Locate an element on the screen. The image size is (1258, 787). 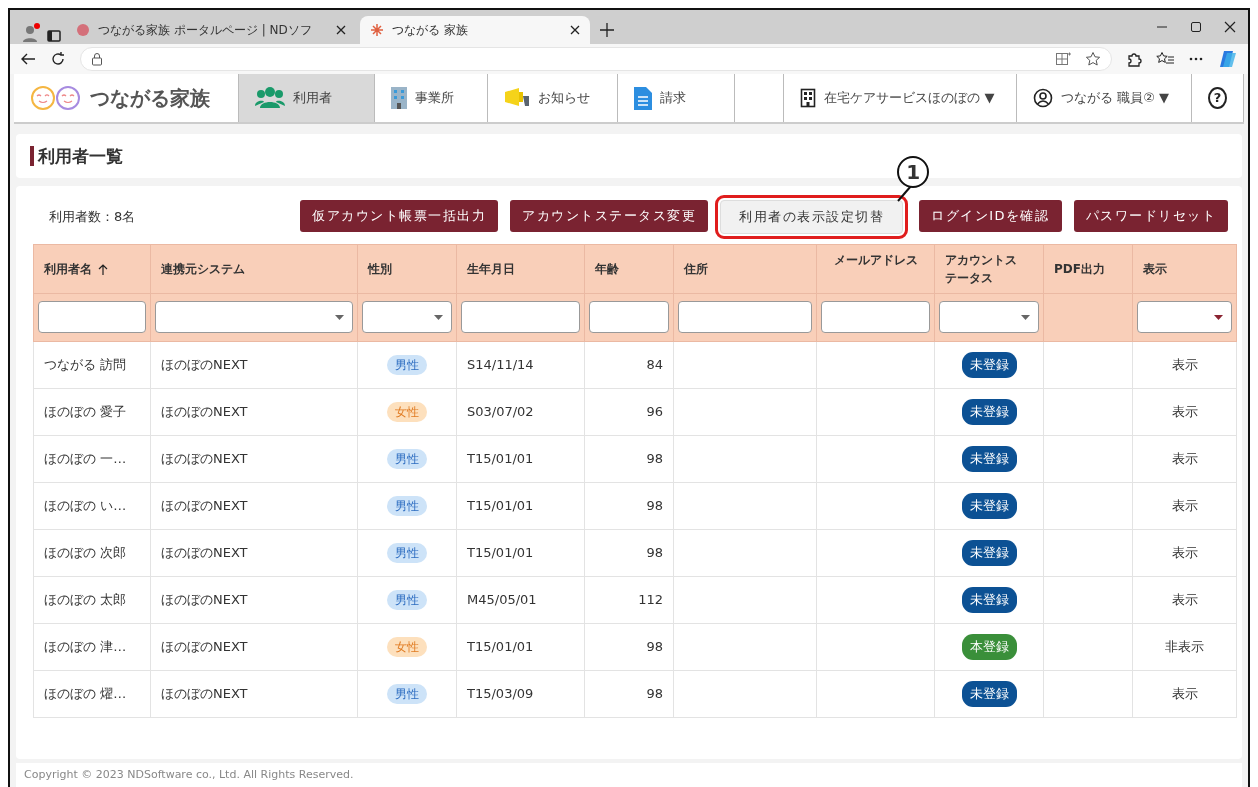
column-header: 住所 is located at coordinates (745, 269).